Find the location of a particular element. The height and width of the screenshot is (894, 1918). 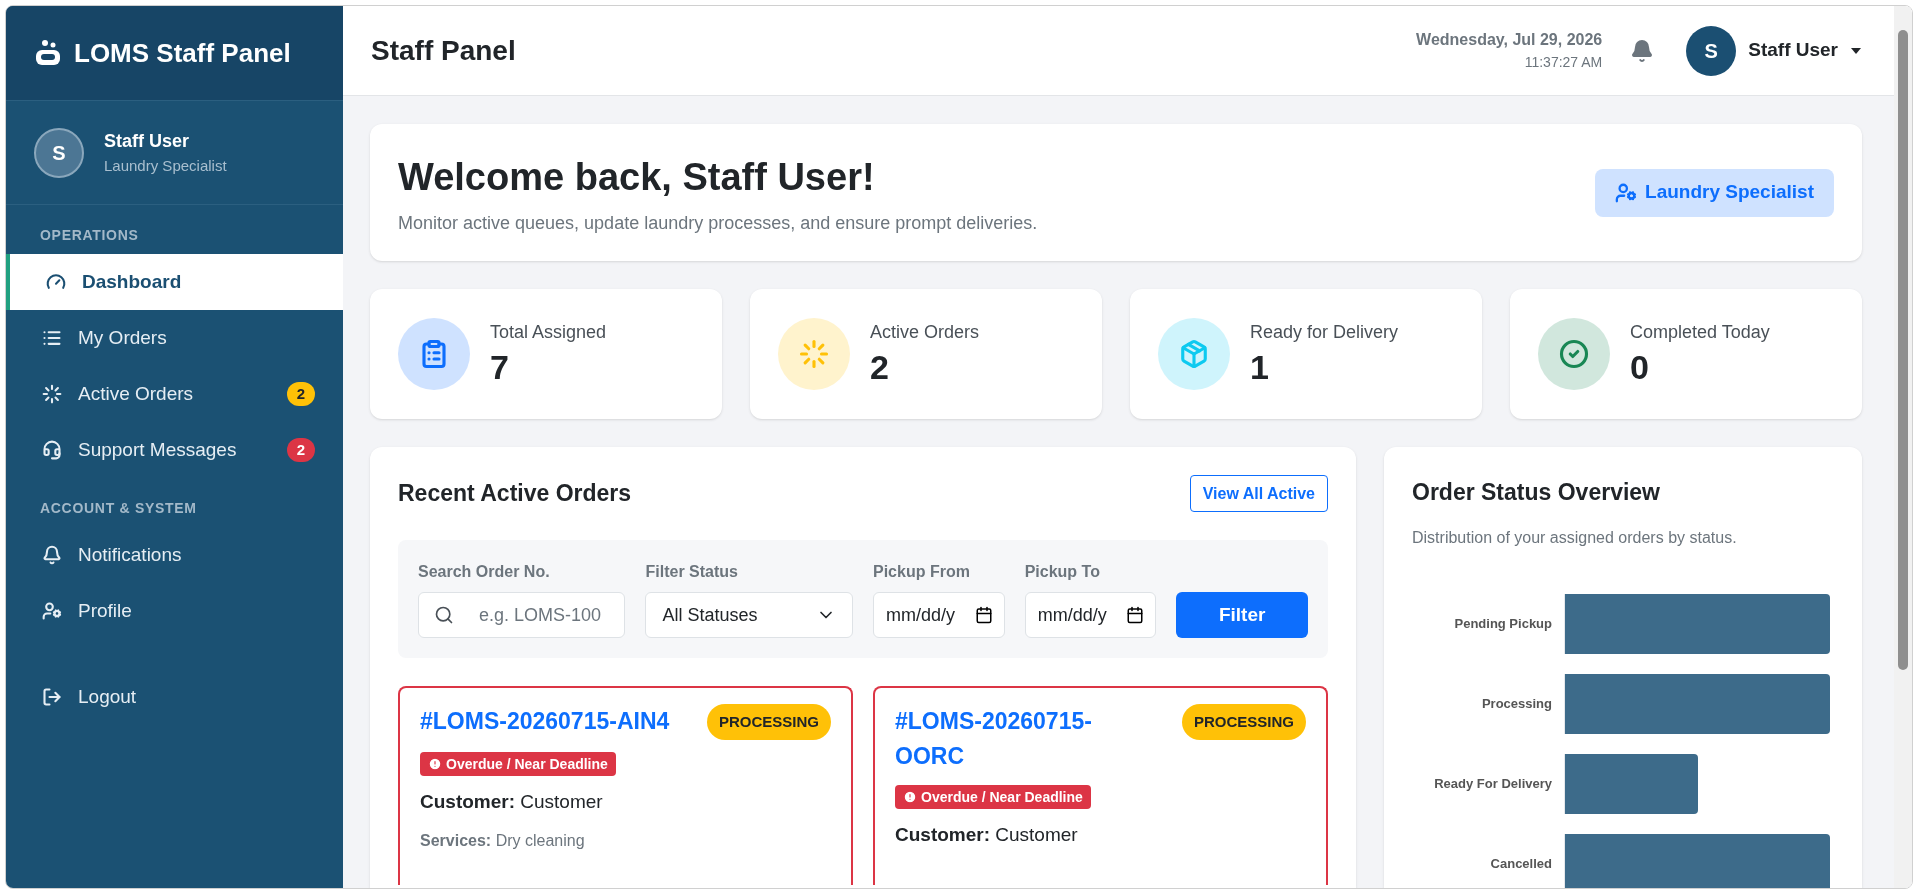

headset-icon is located at coordinates (52, 450).